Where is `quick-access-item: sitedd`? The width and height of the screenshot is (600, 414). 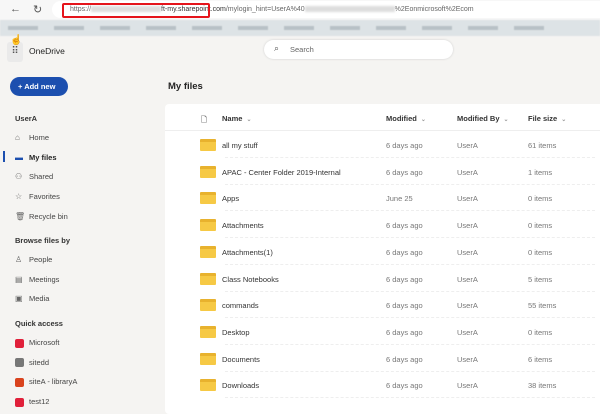 quick-access-item: sitedd is located at coordinates (32, 363).